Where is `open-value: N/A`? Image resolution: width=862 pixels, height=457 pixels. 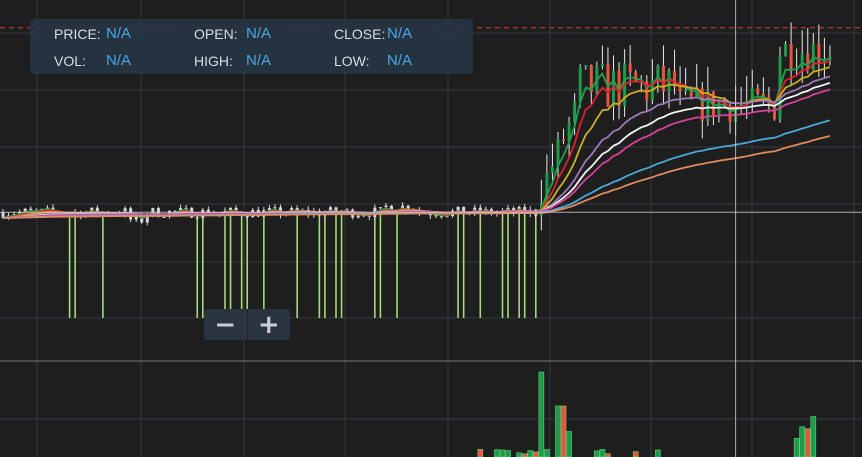
open-value: N/A is located at coordinates (259, 33).